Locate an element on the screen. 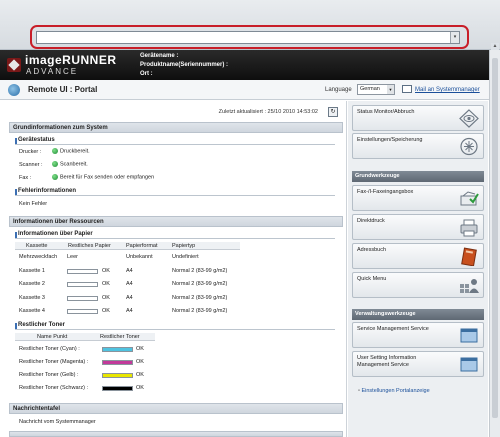  basic-tools-header: Grundwerkzeuge is located at coordinates (418, 176).